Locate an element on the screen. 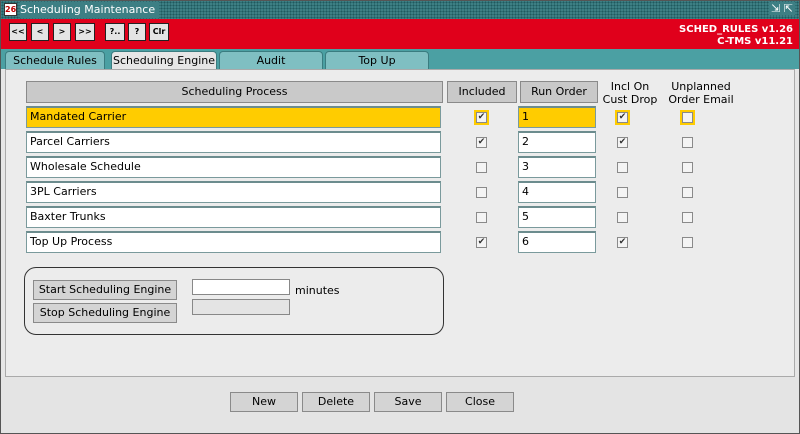 The height and width of the screenshot is (434, 800). title-bar: 26 Scheduling Maintenance ⇲ ⇱ is located at coordinates (400, 10).